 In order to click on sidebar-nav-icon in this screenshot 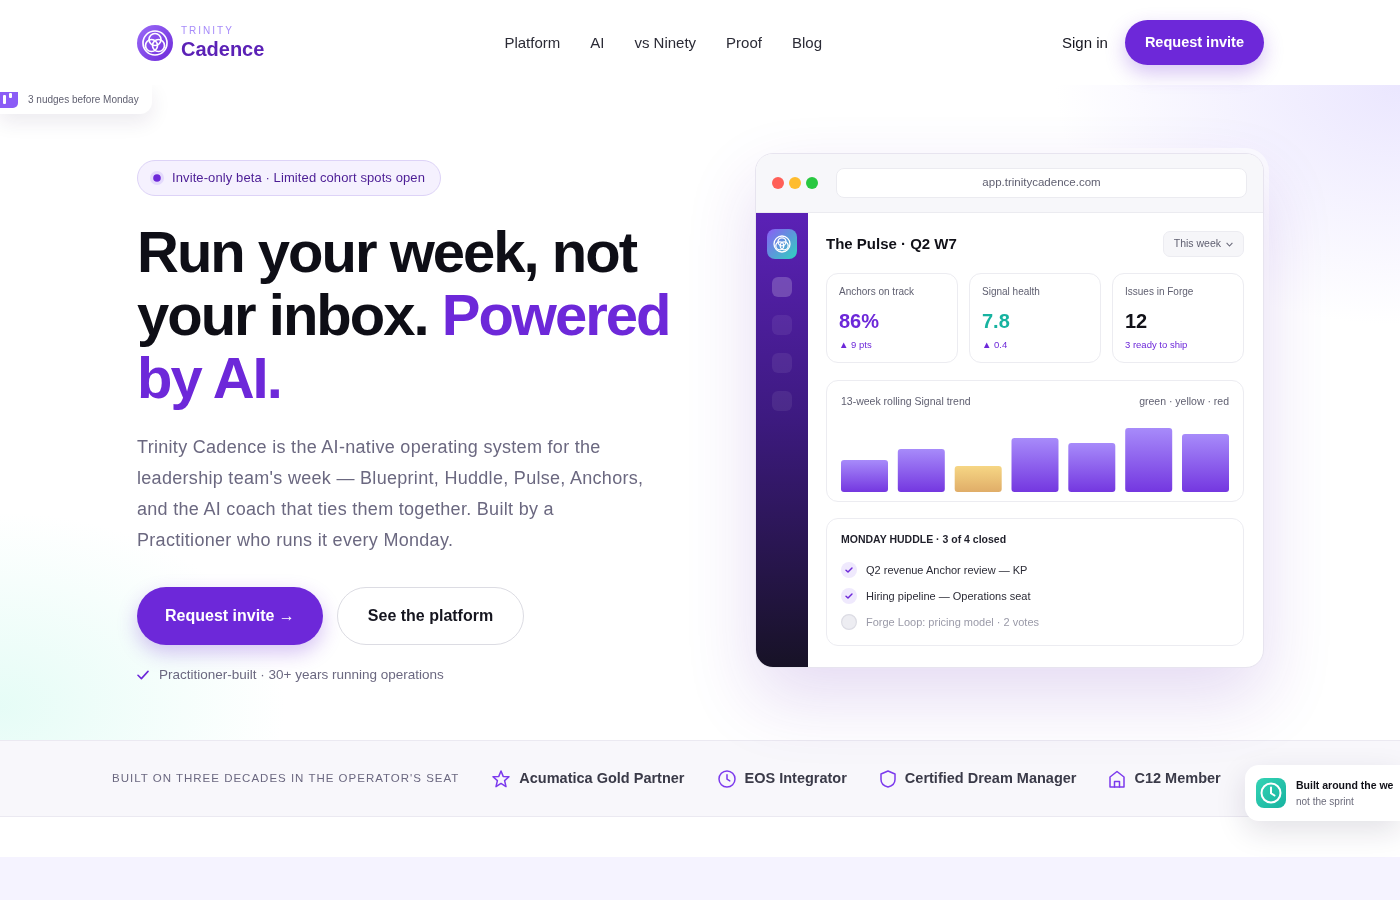, I will do `click(782, 287)`.